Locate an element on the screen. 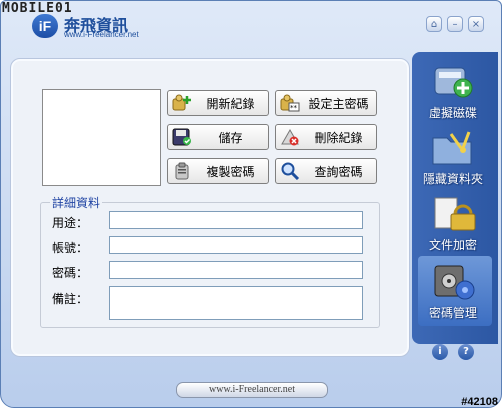 Image resolution: width=504 pixels, height=410 pixels. delete-record-button: 刪除紀錄 is located at coordinates (326, 137).